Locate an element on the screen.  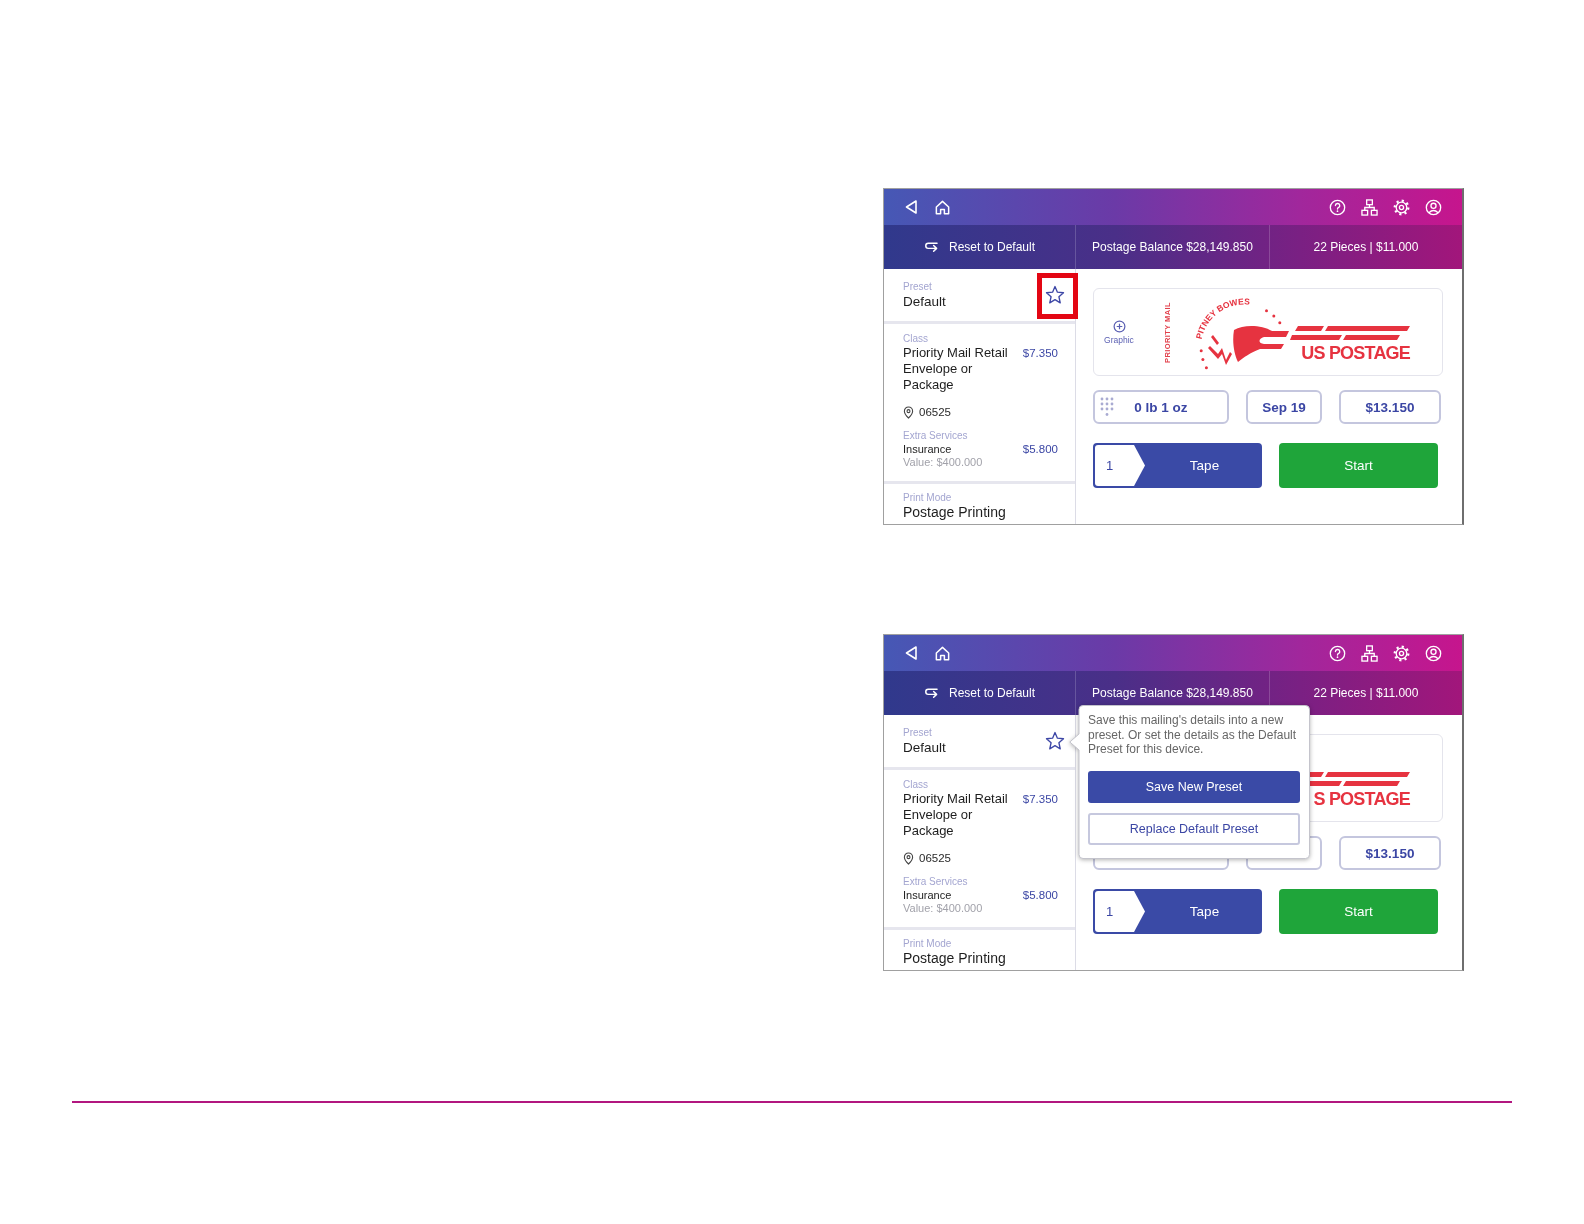
weight-field: 0 lb 1 oz is located at coordinates (1161, 407).